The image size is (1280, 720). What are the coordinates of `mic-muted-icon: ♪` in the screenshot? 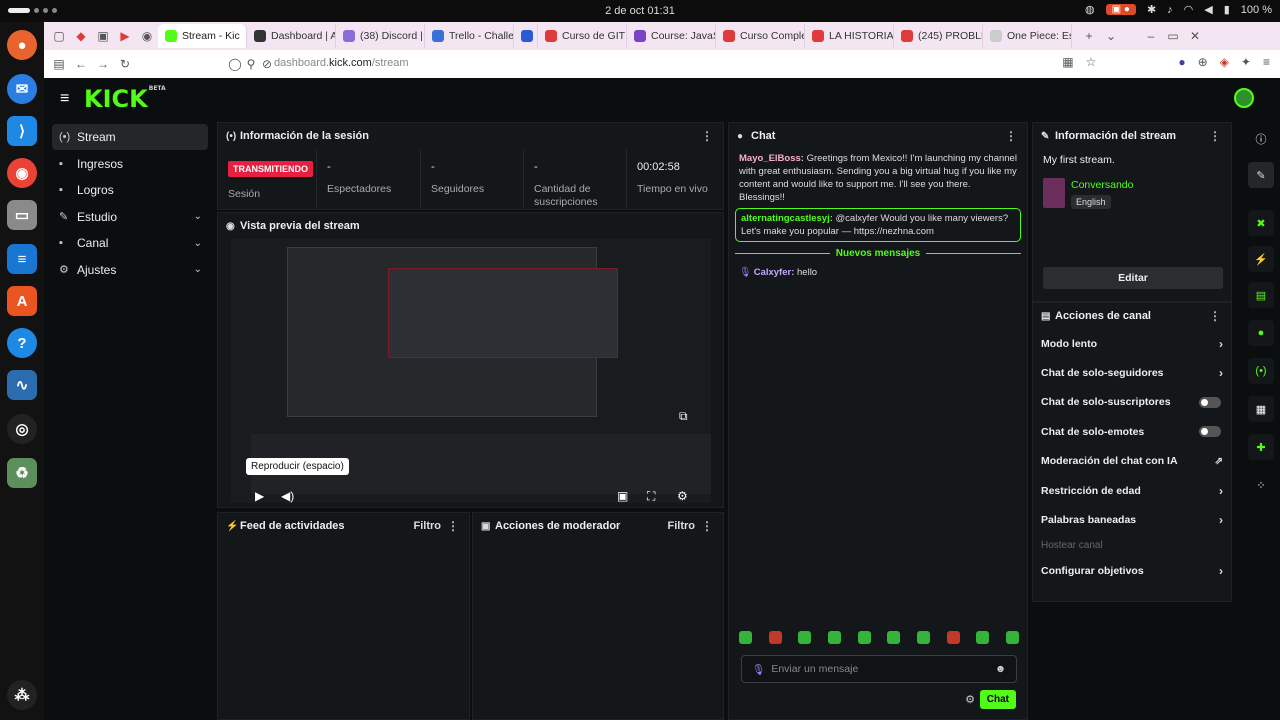 It's located at (1170, 10).